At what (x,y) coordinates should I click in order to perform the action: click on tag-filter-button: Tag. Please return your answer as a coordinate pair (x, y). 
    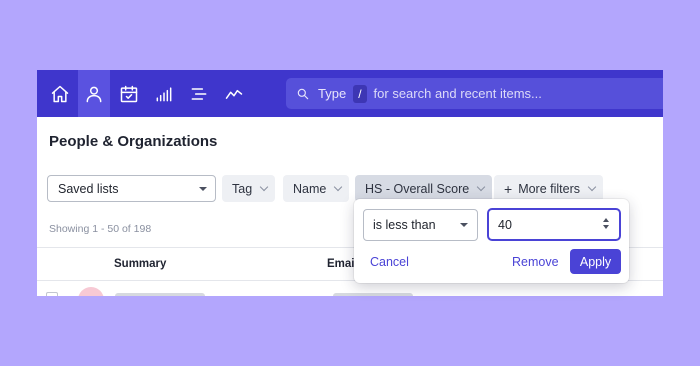
    Looking at the image, I should click on (249, 188).